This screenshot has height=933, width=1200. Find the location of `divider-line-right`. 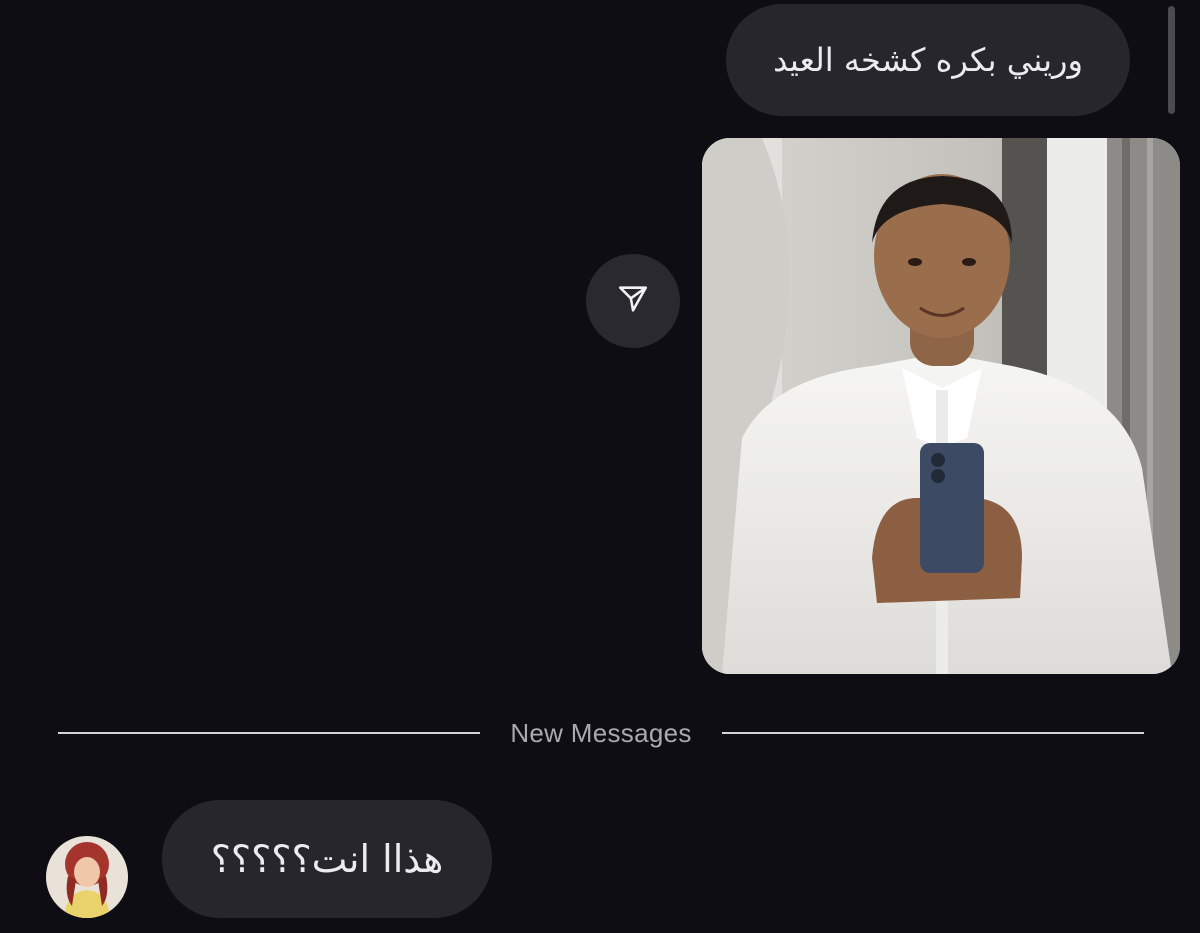

divider-line-right is located at coordinates (932, 733).